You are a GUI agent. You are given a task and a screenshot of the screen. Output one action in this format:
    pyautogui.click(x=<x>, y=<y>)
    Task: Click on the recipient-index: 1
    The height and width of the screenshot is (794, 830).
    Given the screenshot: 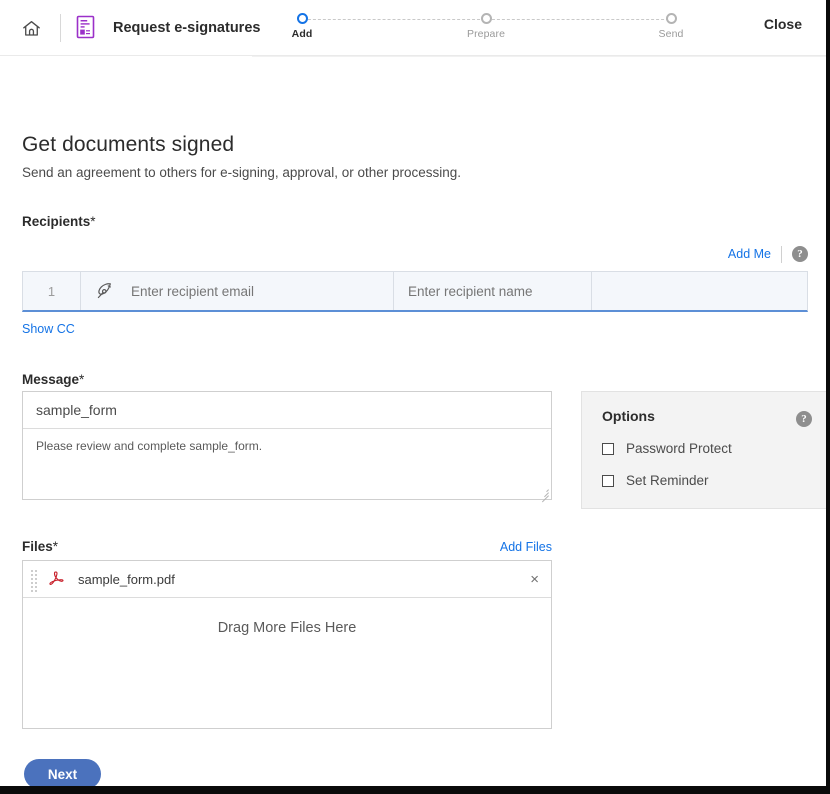 What is the action you would take?
    pyautogui.click(x=52, y=291)
    